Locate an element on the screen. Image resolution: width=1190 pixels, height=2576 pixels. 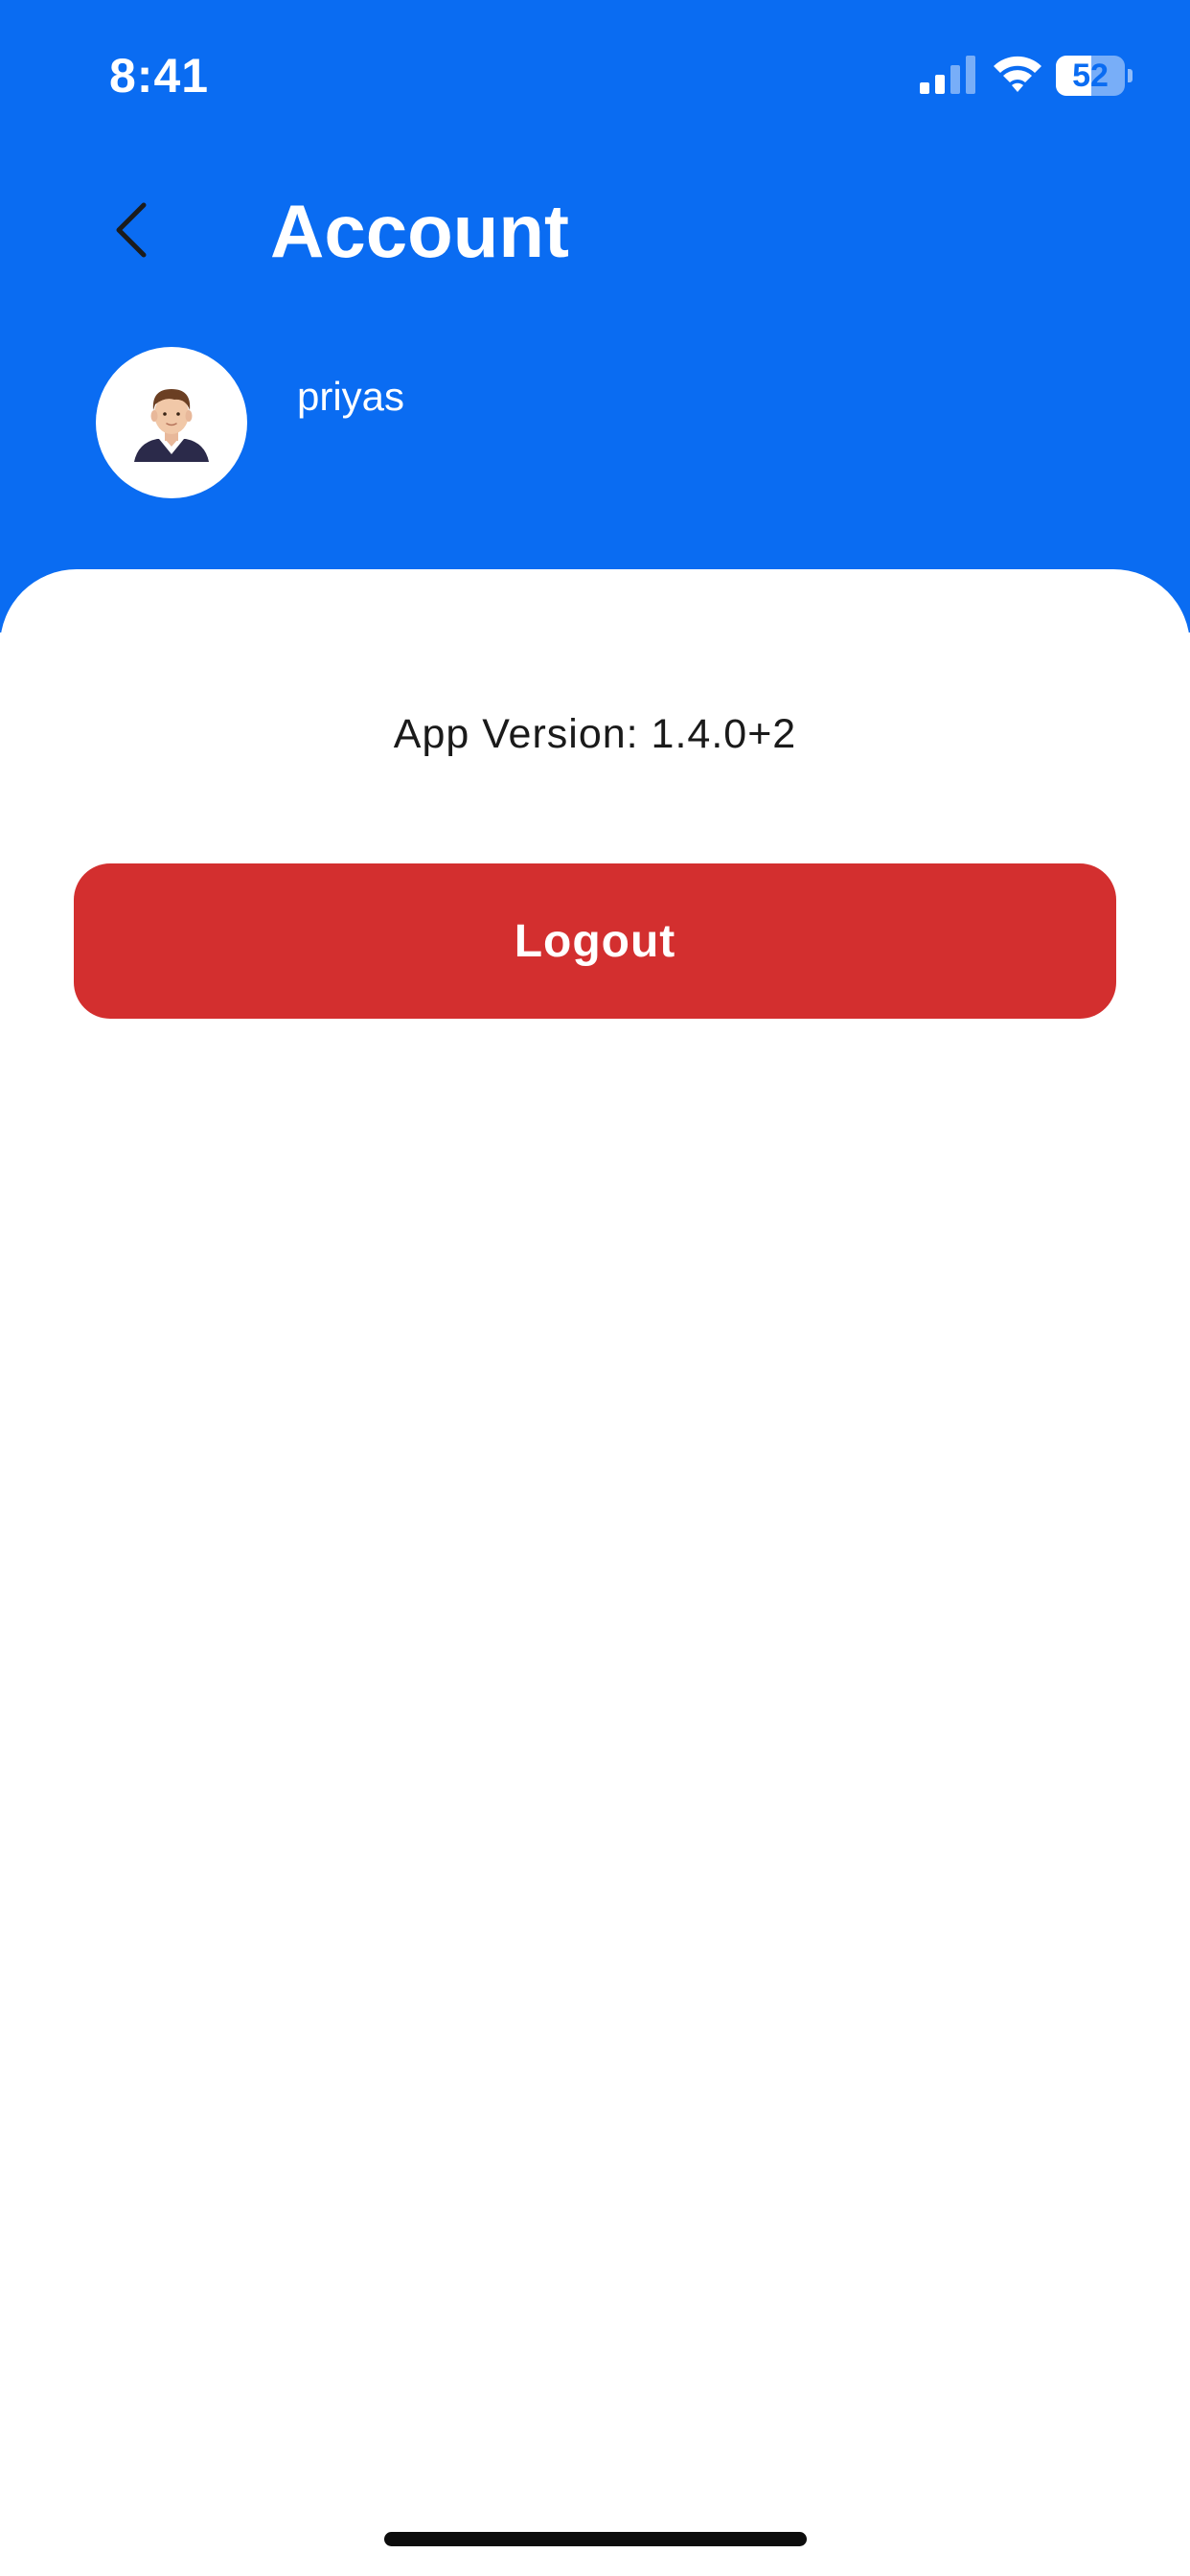
app-version-text: App Version: 1.4.0+2 is located at coordinates (595, 734).